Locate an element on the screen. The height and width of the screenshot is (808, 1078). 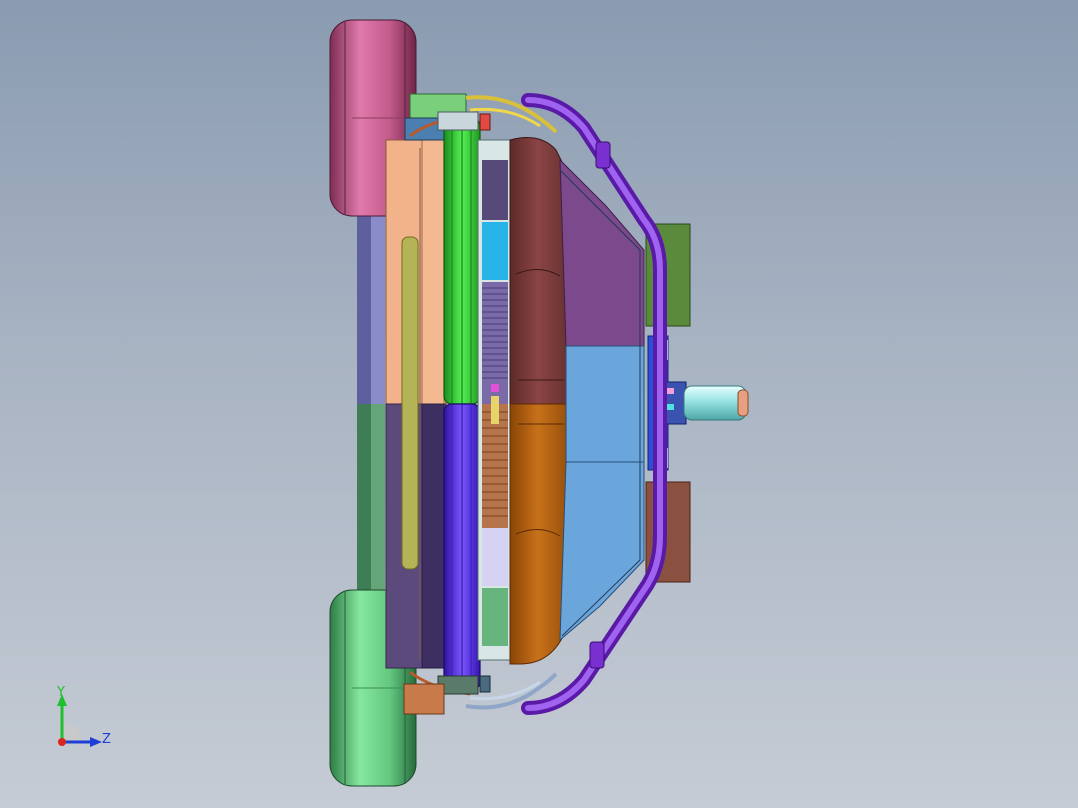
violet-belt is located at coordinates (462, 547).